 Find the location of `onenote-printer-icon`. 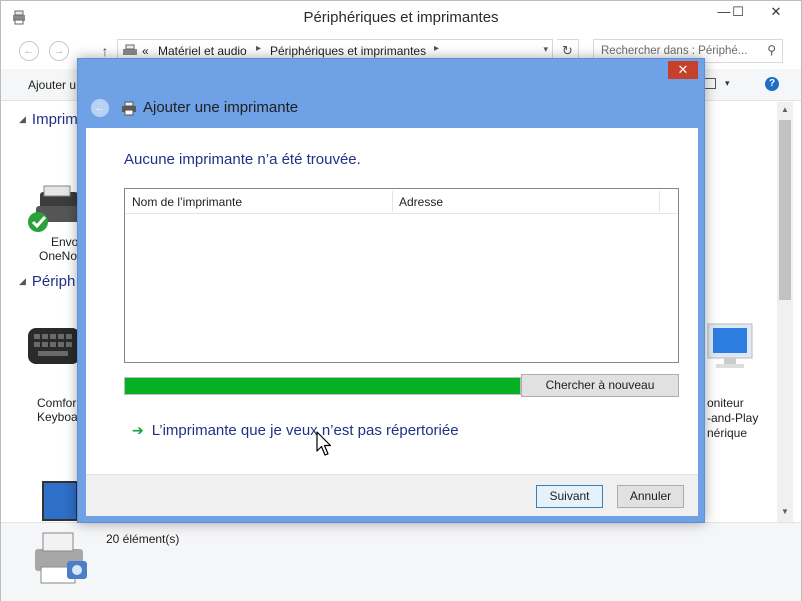

onenote-printer-icon is located at coordinates (54, 209).